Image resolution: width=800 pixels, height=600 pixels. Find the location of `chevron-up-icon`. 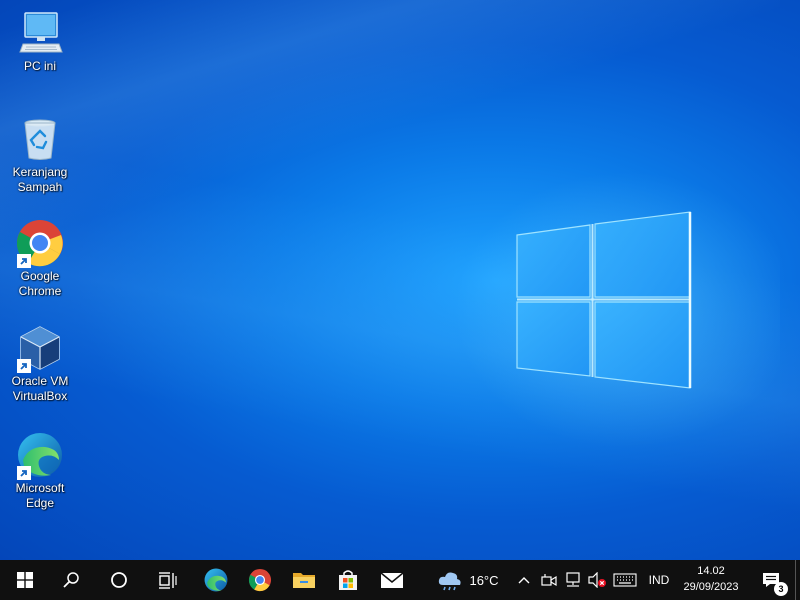

chevron-up-icon is located at coordinates (524, 580).